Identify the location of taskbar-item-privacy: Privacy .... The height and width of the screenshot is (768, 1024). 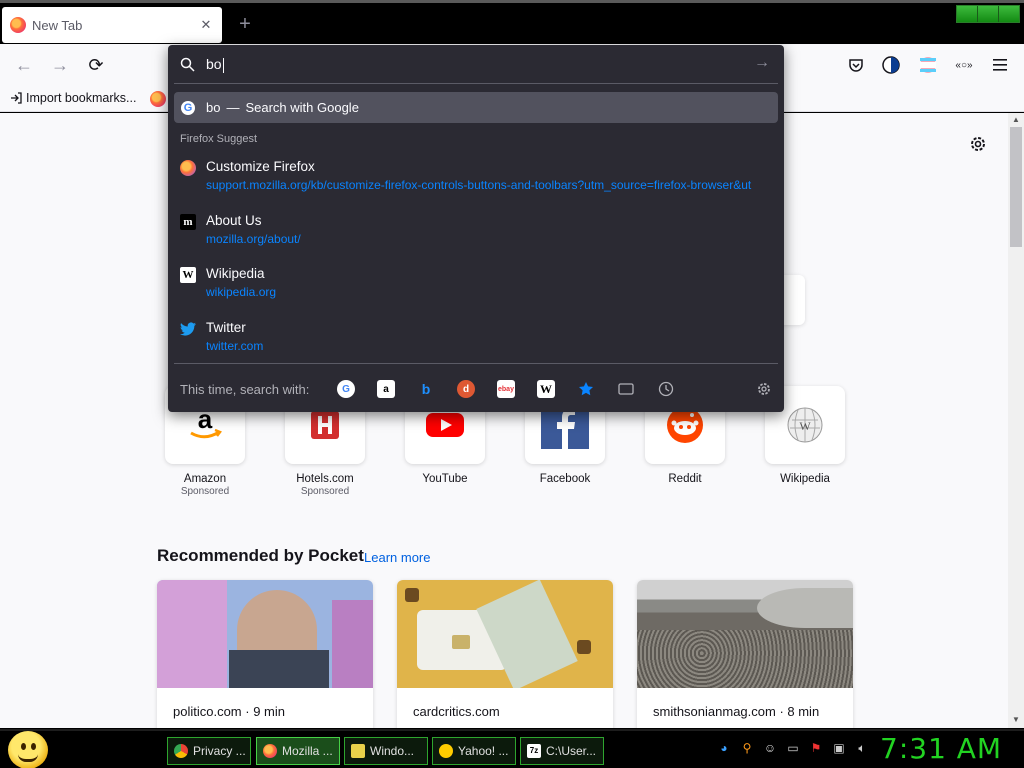
(209, 751).